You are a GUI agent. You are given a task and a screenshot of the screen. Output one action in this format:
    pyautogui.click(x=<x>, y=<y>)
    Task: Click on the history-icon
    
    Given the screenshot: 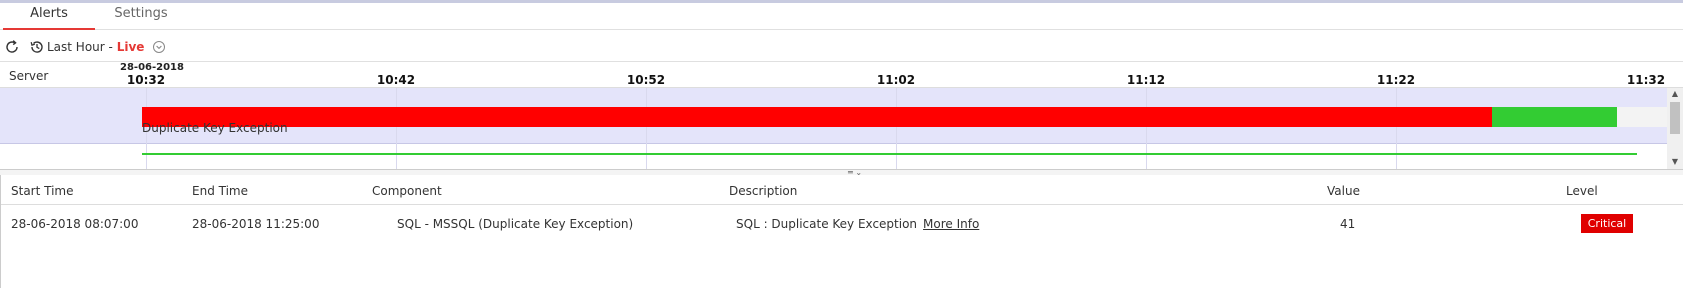 What is the action you would take?
    pyautogui.click(x=36, y=47)
    